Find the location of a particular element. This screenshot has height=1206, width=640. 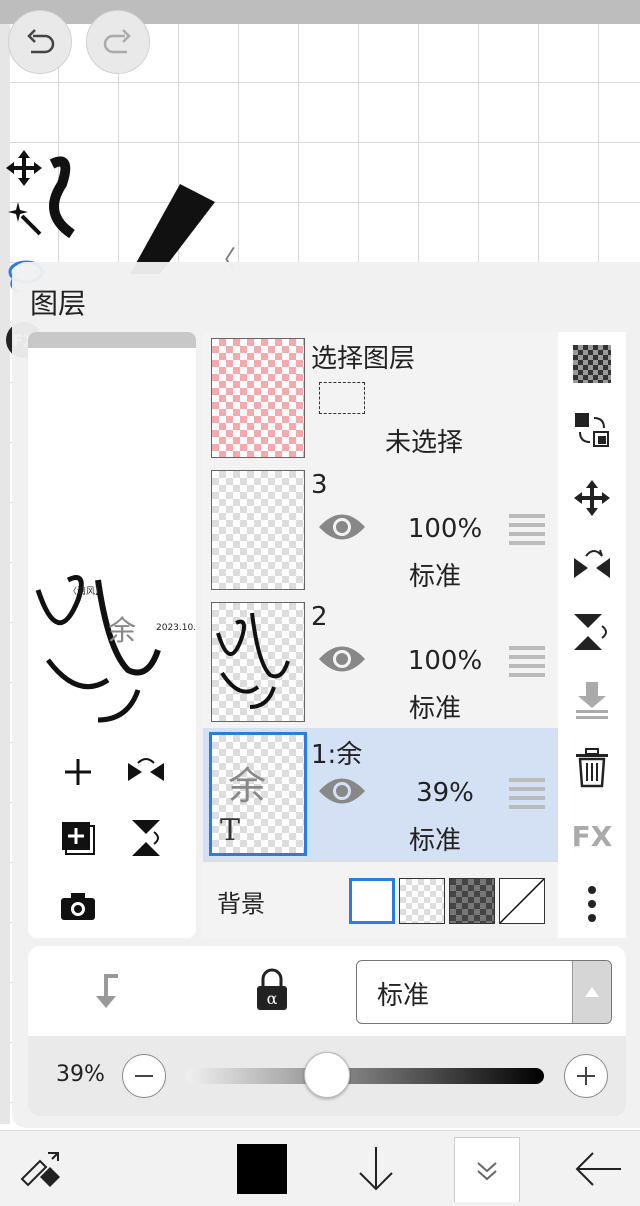

bg-white-swatch is located at coordinates (372, 901).